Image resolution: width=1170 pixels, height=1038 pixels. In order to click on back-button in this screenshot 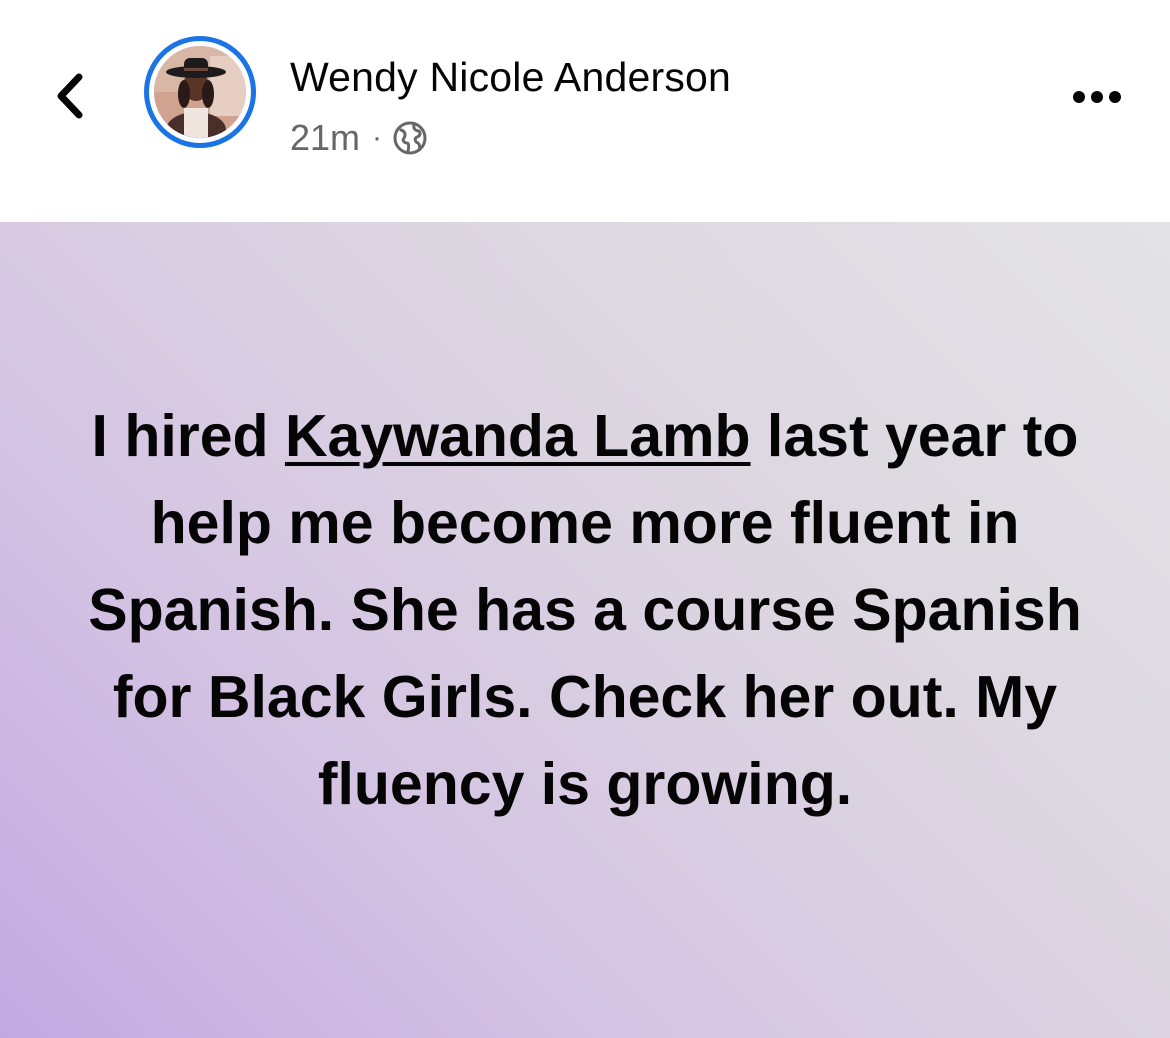, I will do `click(70, 96)`.